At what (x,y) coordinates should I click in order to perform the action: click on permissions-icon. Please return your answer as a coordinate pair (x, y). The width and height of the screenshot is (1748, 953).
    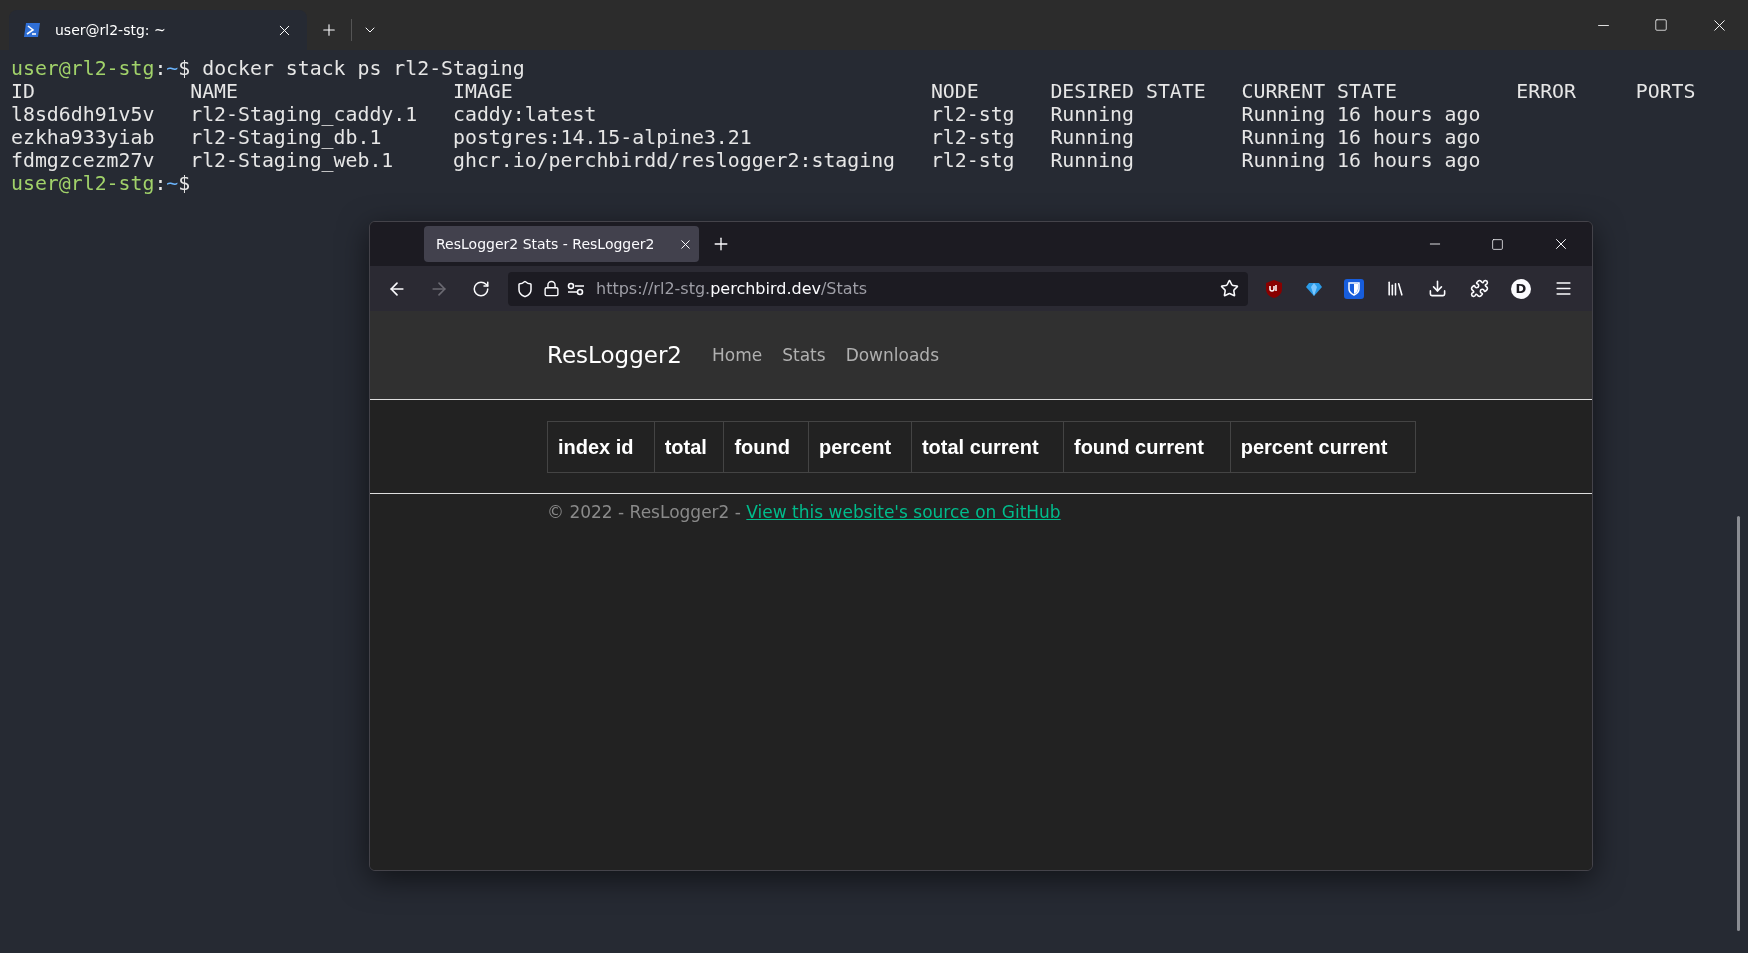
    Looking at the image, I should click on (576, 288).